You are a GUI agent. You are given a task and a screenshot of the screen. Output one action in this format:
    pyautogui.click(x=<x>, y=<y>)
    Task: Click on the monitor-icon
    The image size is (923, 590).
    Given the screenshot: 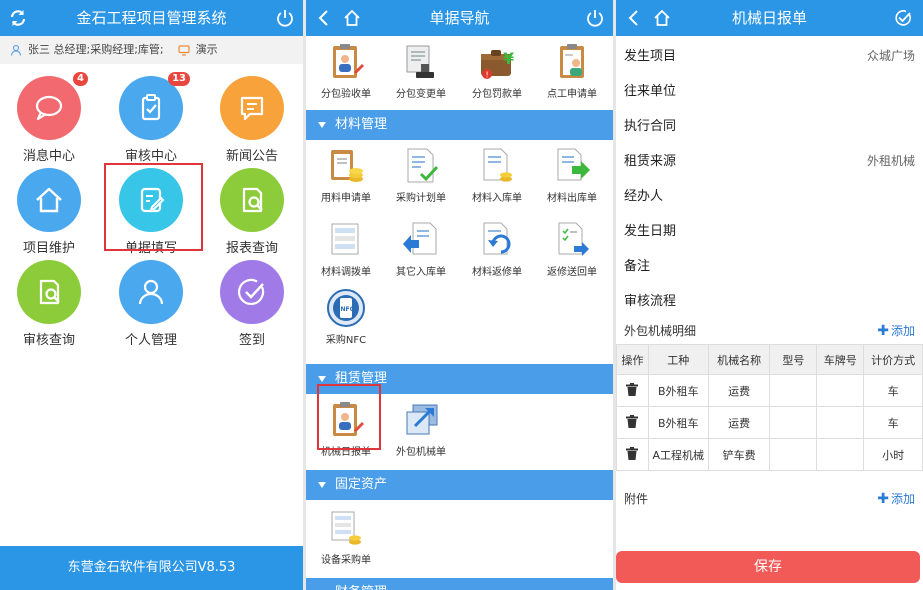 What is the action you would take?
    pyautogui.click(x=184, y=50)
    